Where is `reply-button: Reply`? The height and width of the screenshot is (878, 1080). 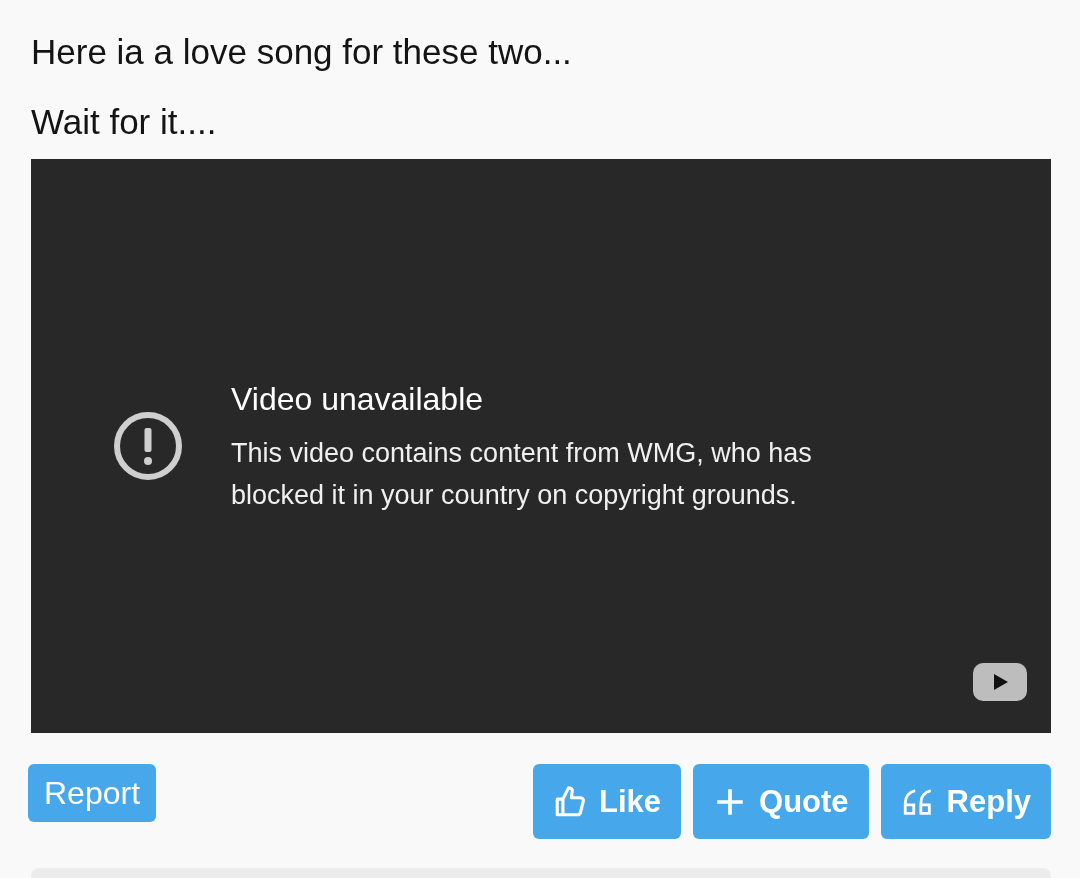
reply-button: Reply is located at coordinates (965, 801).